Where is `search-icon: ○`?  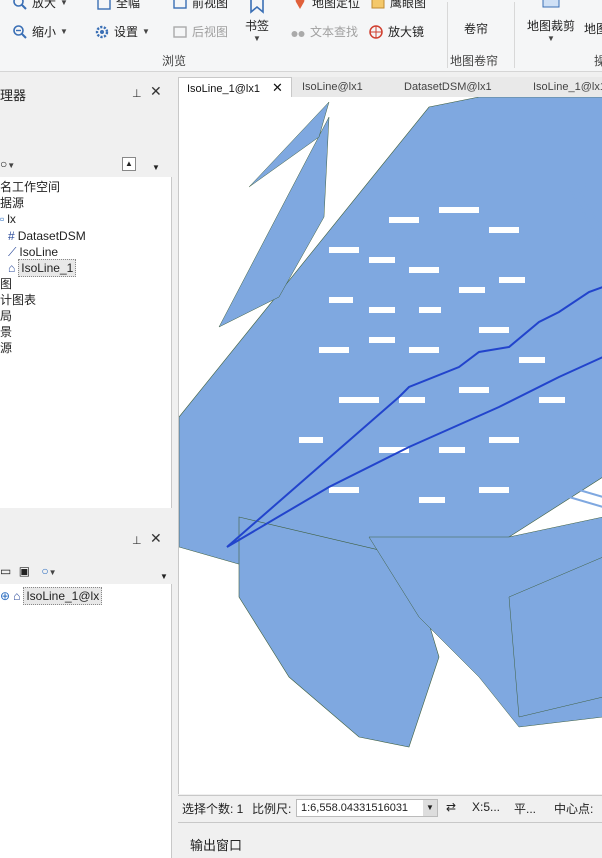 search-icon: ○ is located at coordinates (44, 571).